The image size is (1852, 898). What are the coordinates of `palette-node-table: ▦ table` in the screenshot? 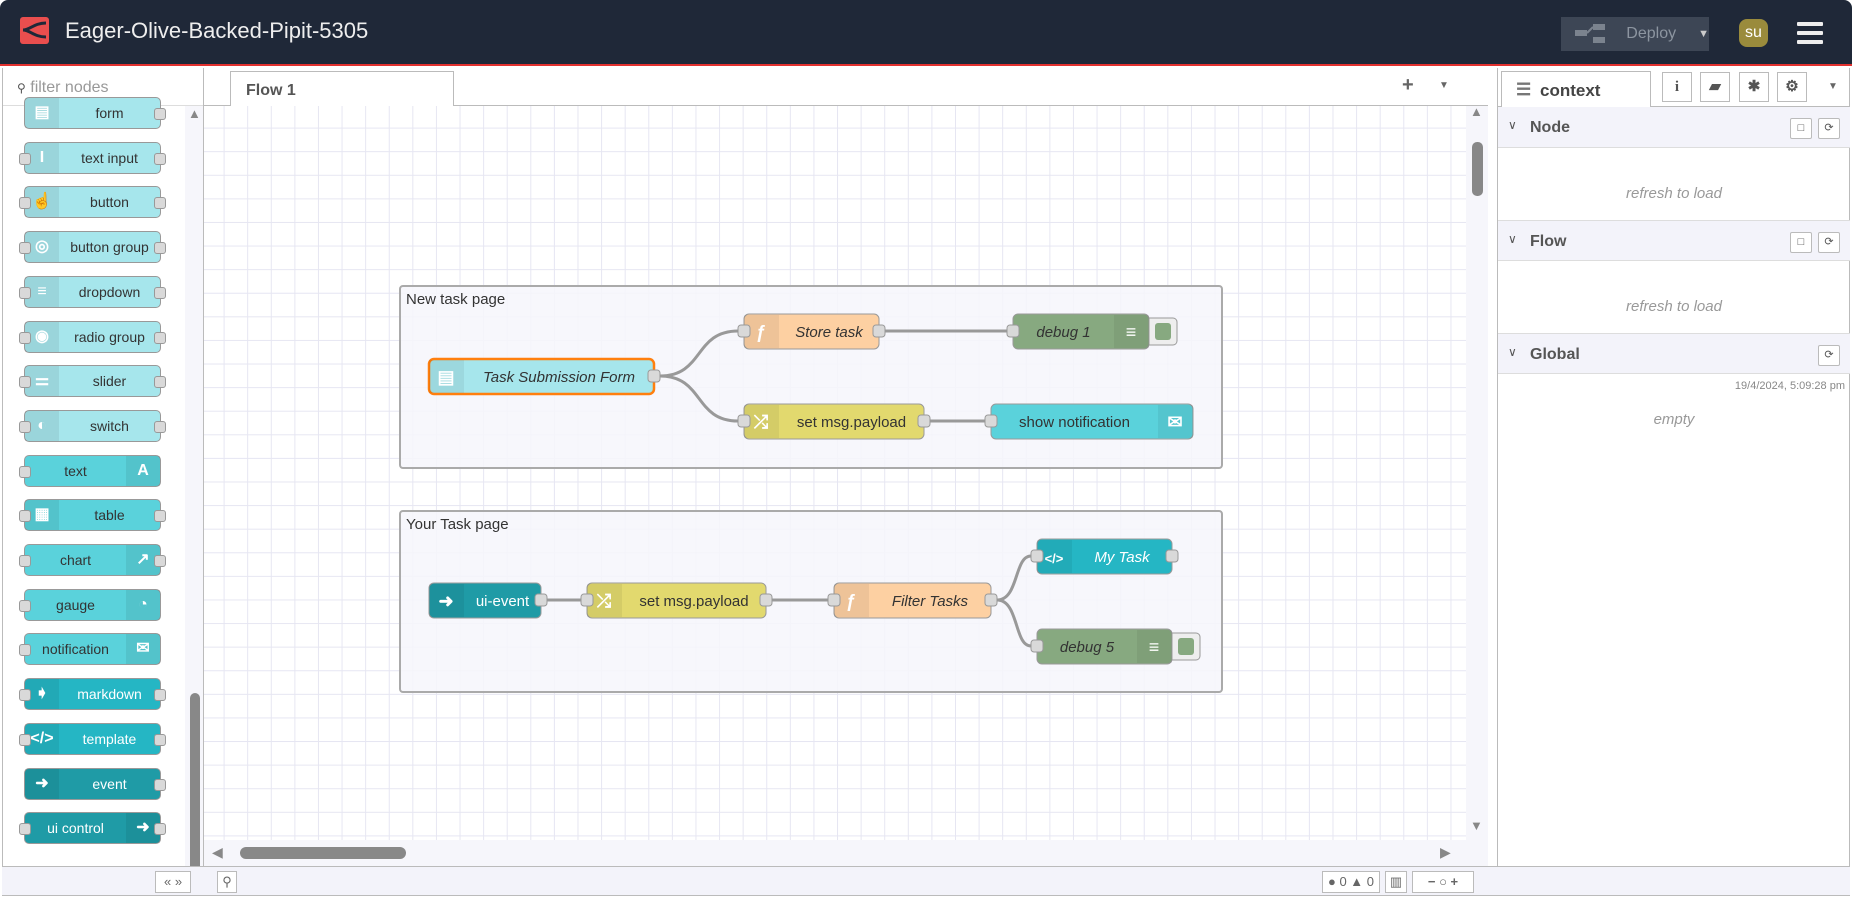 It's located at (92, 515).